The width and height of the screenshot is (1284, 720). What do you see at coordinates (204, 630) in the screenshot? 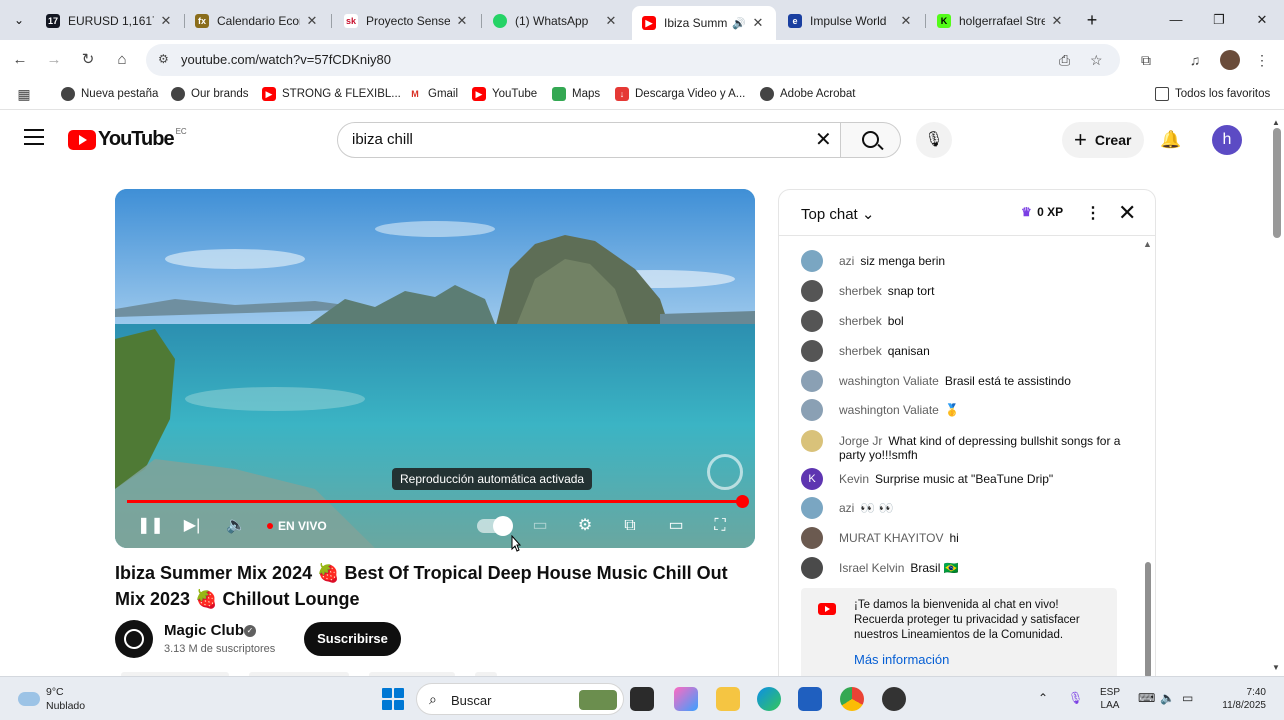
I see `channel-name: Magic Club` at bounding box center [204, 630].